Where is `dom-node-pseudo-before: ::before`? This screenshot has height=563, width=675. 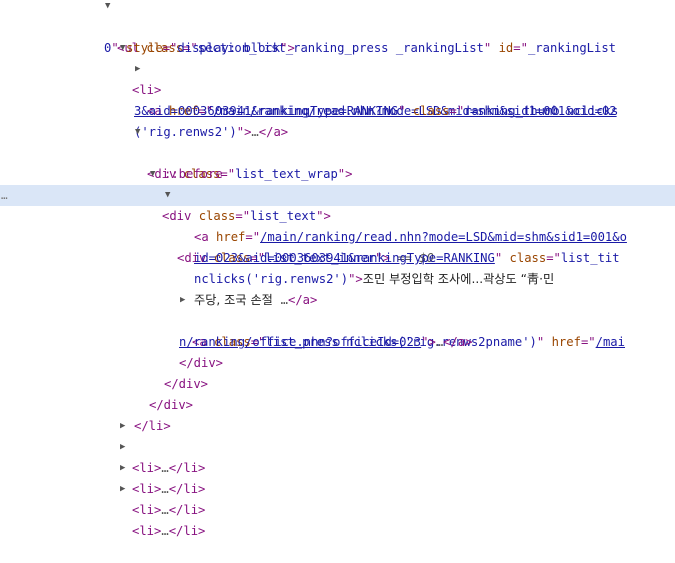
dom-node-pseudo-before: ::before is located at coordinates (337, 162).